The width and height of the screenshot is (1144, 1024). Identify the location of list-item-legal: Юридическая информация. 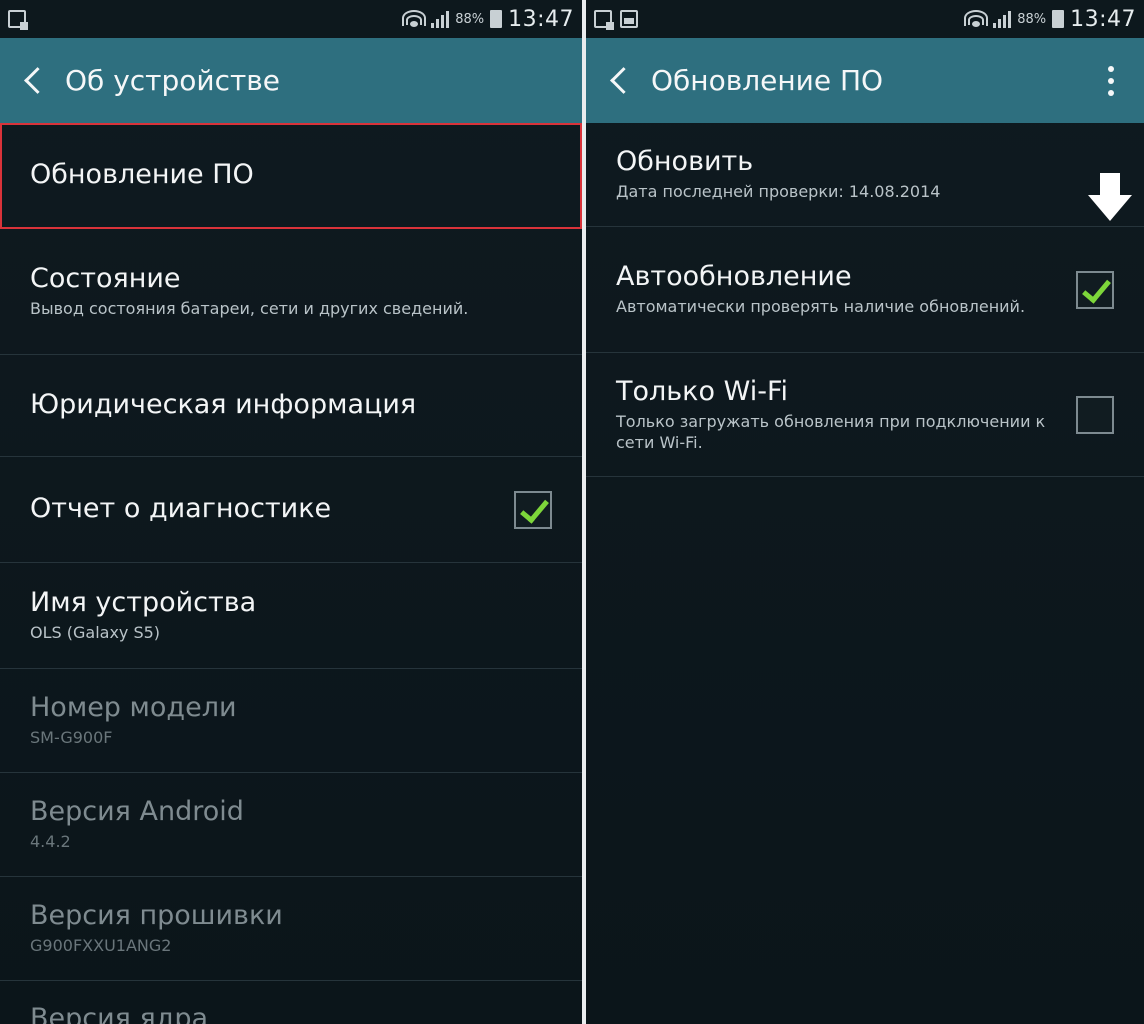
(291, 406).